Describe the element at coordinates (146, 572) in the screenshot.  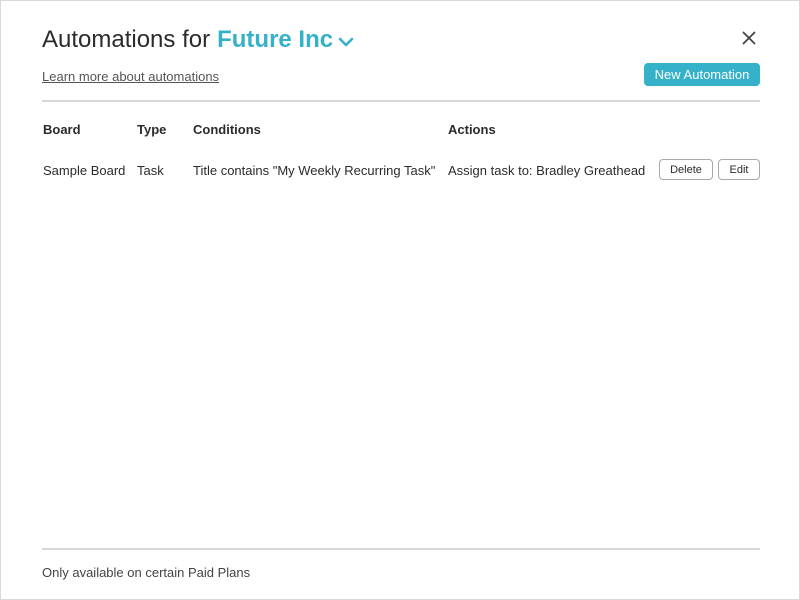
I see `paid-plans-note: Only available on certain Paid Plans` at that location.